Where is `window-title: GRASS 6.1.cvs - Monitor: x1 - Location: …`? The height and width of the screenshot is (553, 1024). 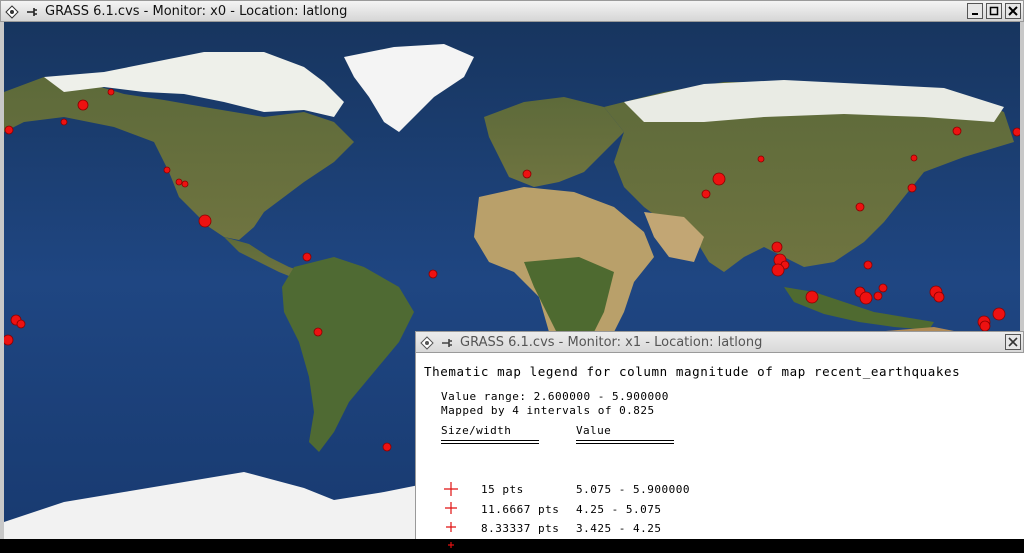
window-title: GRASS 6.1.cvs - Monitor: x1 - Location: … is located at coordinates (611, 342).